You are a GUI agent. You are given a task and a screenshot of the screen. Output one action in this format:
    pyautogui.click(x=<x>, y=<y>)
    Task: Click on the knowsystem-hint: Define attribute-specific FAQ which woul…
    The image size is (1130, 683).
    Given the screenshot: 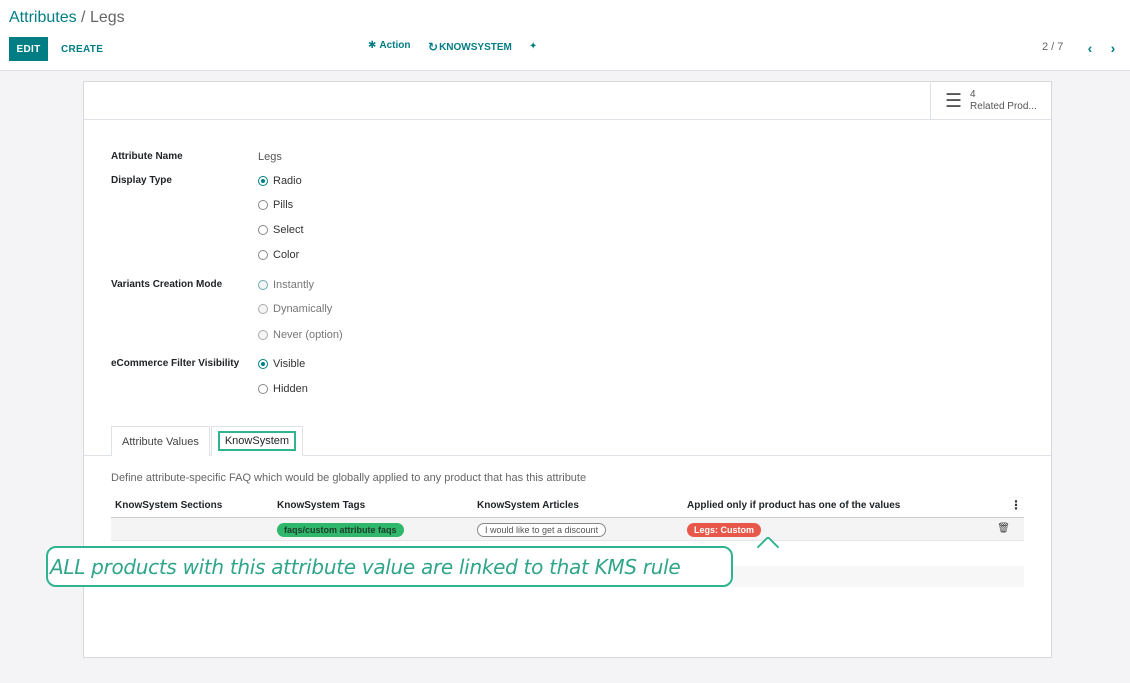 What is the action you would take?
    pyautogui.click(x=349, y=478)
    